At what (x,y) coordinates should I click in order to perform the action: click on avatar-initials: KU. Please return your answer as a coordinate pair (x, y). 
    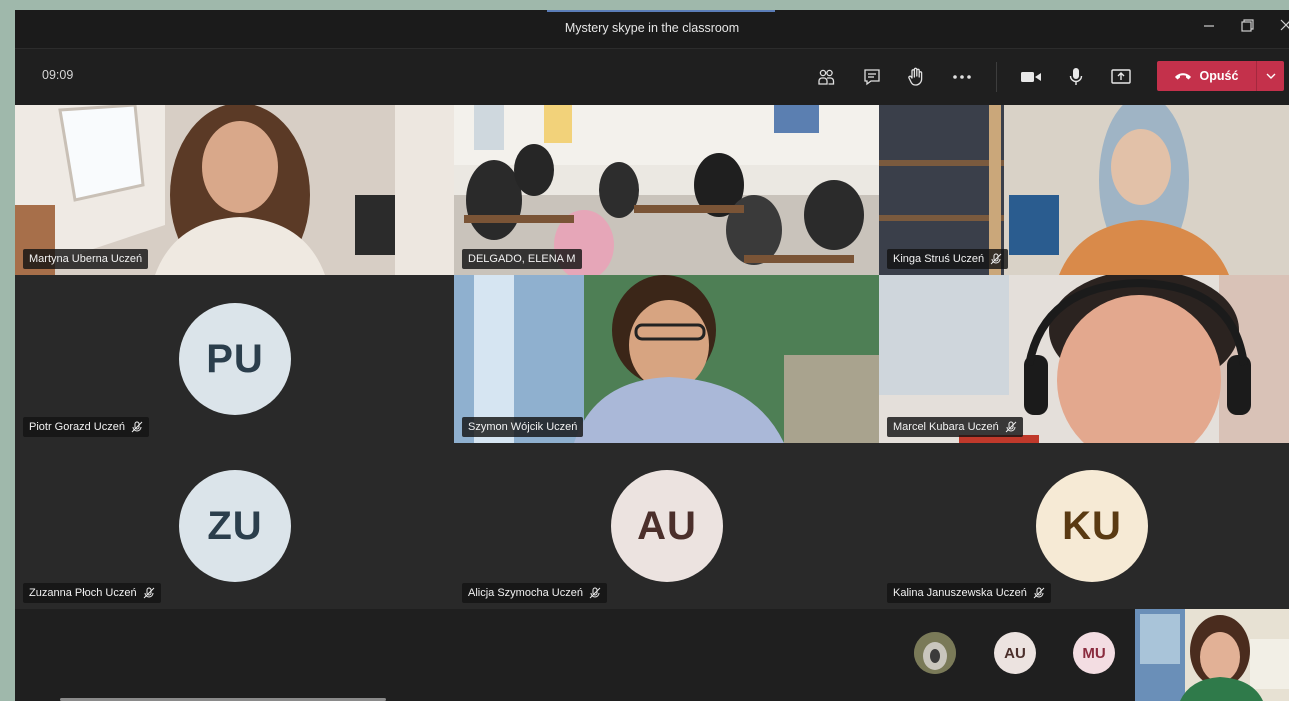
    Looking at the image, I should click on (1092, 525).